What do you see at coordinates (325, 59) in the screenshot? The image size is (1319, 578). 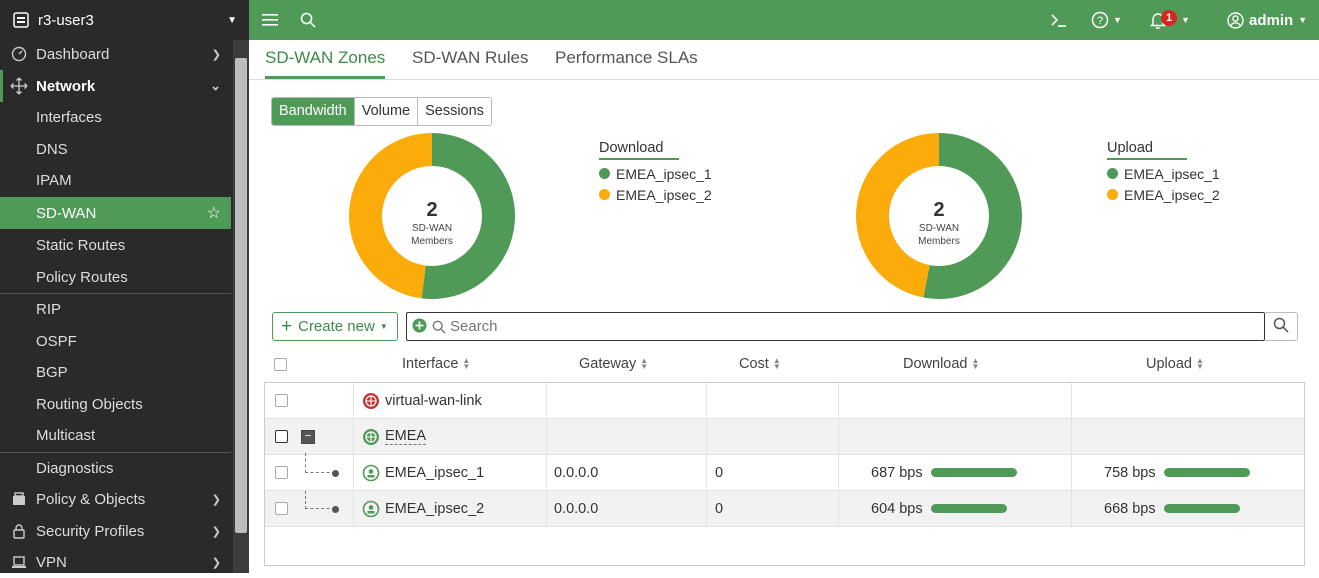 I see `tab-sd-wan-zones: SD-WAN Zones` at bounding box center [325, 59].